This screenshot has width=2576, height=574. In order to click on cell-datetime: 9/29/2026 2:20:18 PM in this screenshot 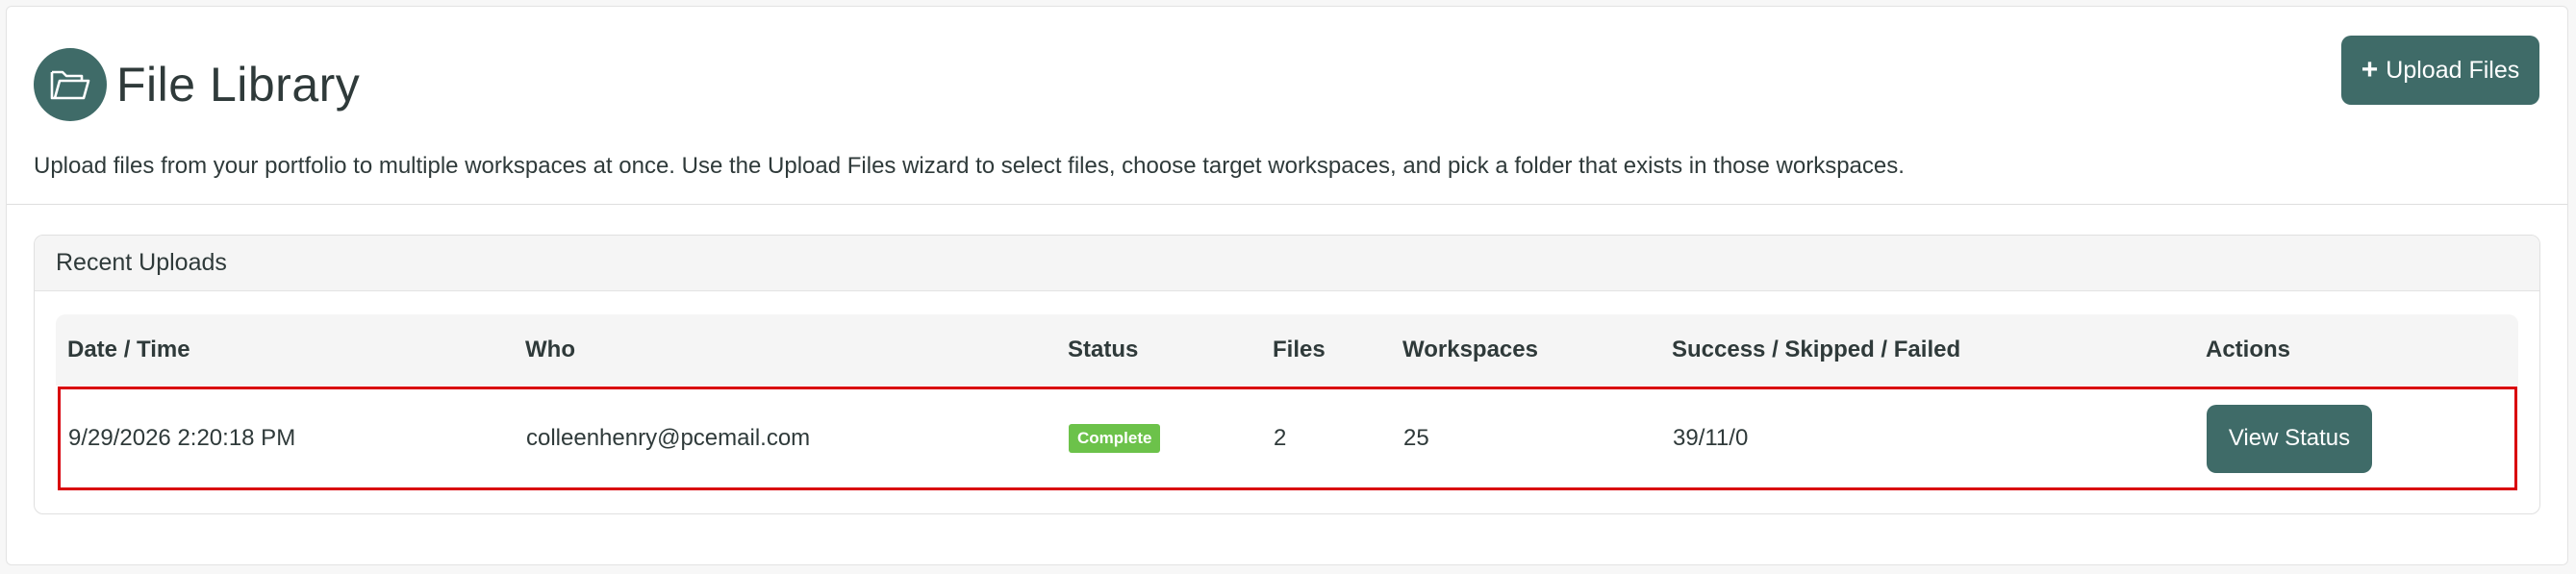, I will do `click(182, 438)`.